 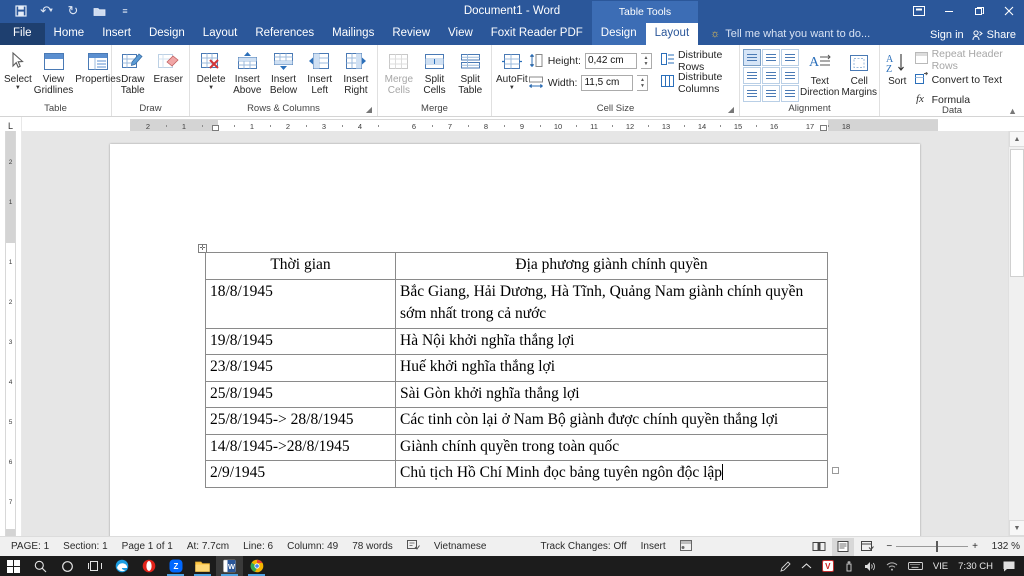 What do you see at coordinates (937, 546) in the screenshot?
I see `zoom-handle` at bounding box center [937, 546].